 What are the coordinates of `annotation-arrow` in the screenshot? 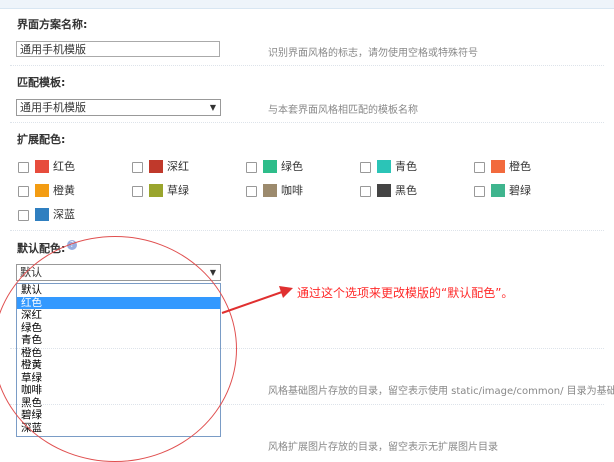 It's located at (257, 300).